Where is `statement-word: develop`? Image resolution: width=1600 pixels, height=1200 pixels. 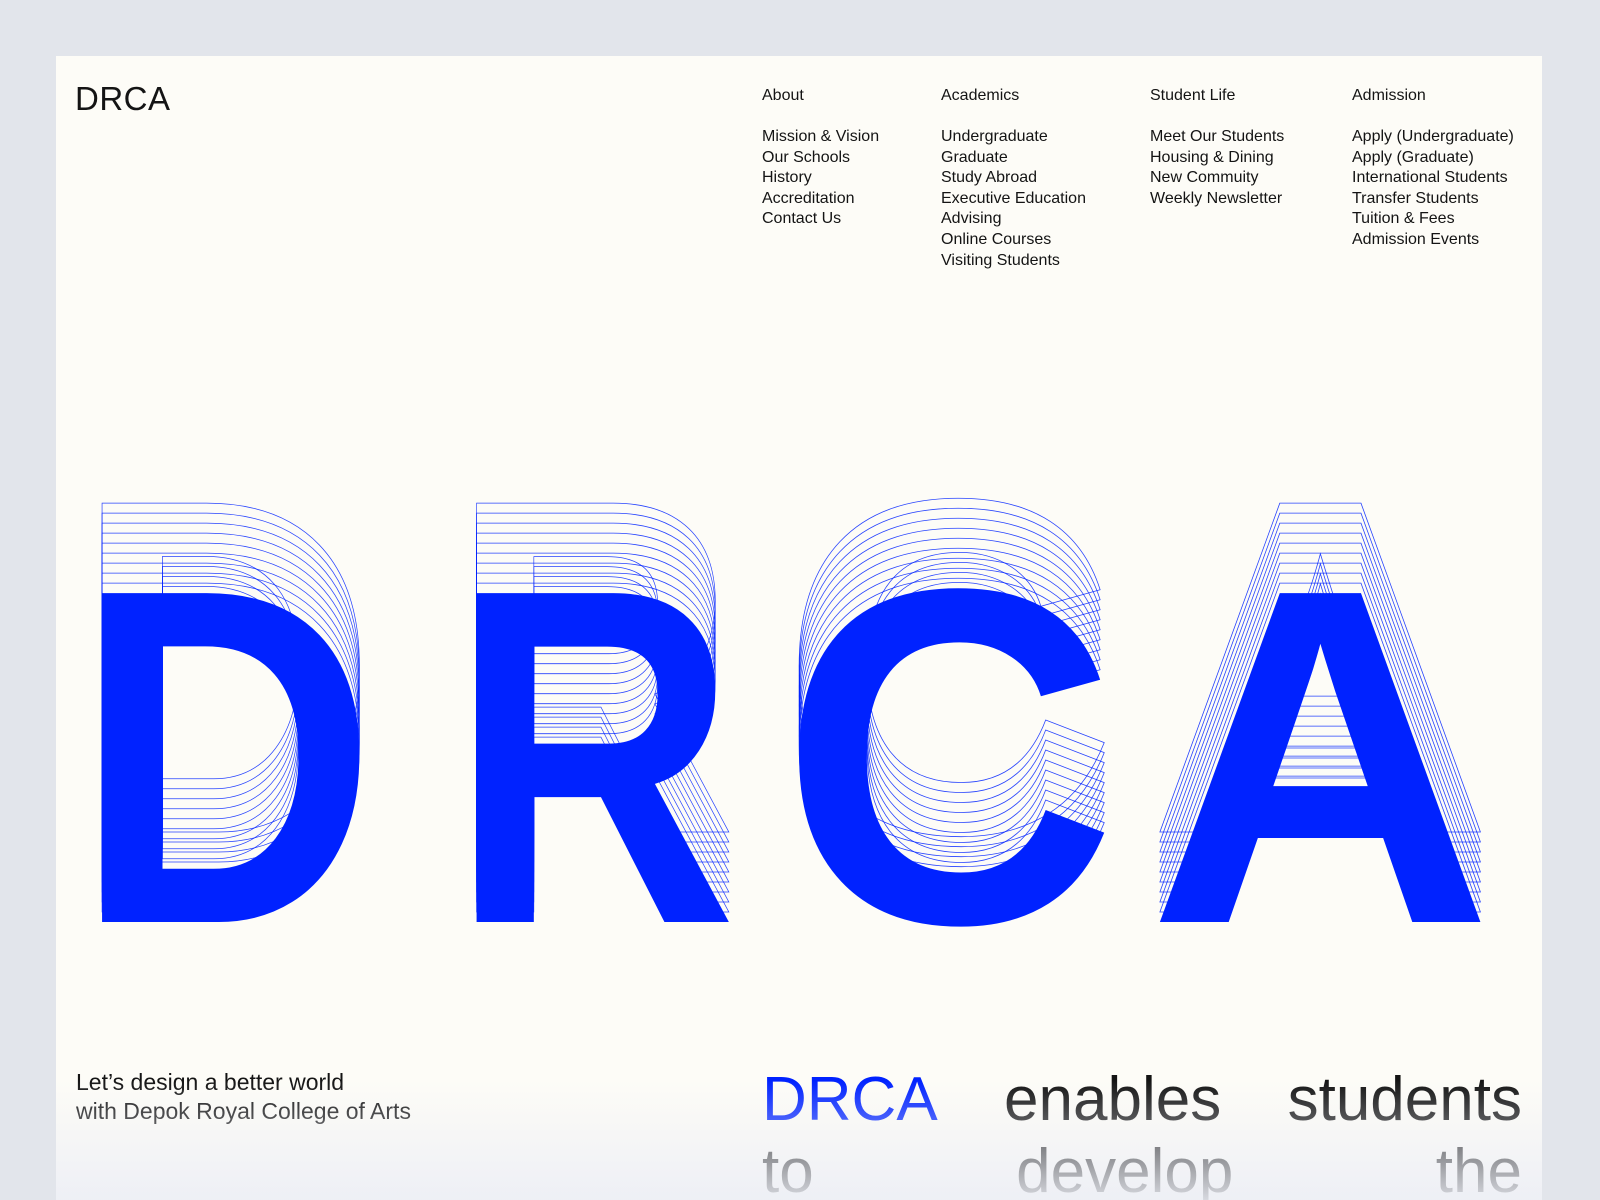
statement-word: develop is located at coordinates (1125, 1168).